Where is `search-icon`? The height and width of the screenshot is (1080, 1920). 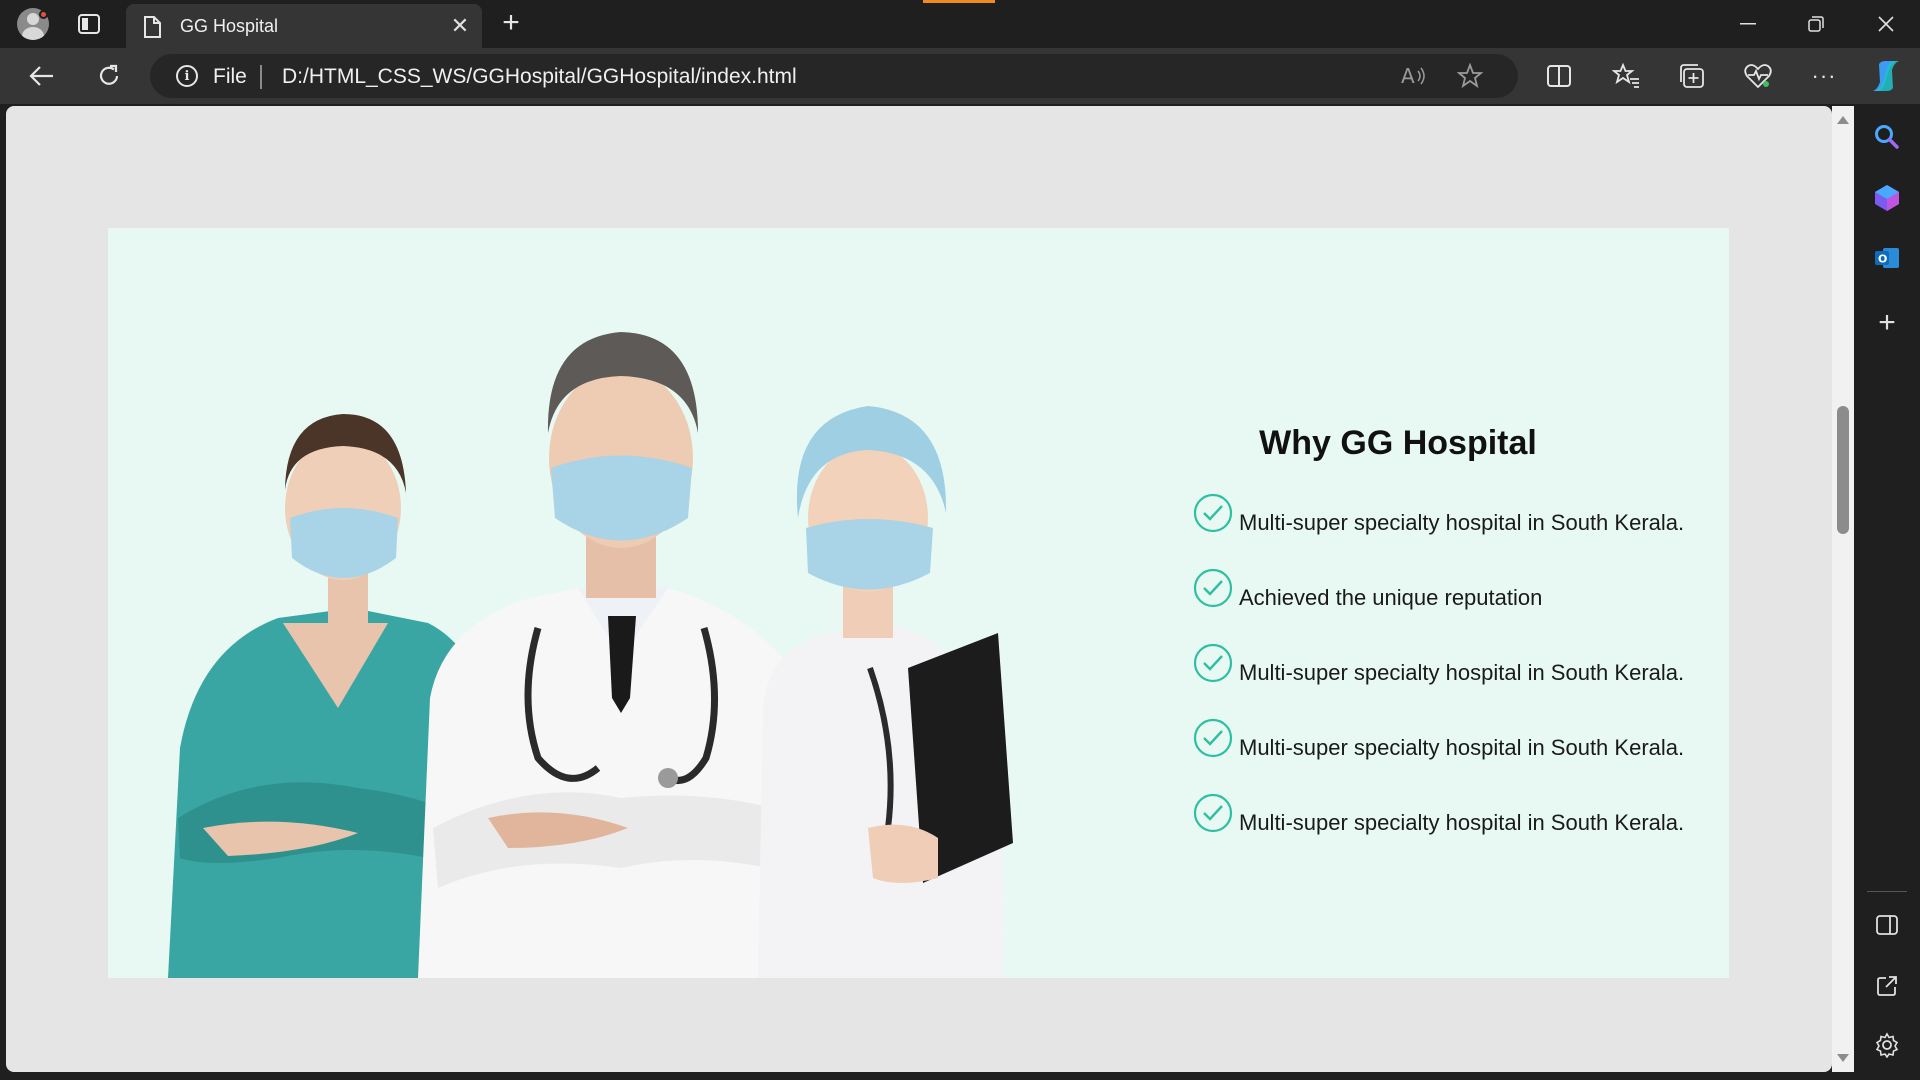 search-icon is located at coordinates (1887, 137).